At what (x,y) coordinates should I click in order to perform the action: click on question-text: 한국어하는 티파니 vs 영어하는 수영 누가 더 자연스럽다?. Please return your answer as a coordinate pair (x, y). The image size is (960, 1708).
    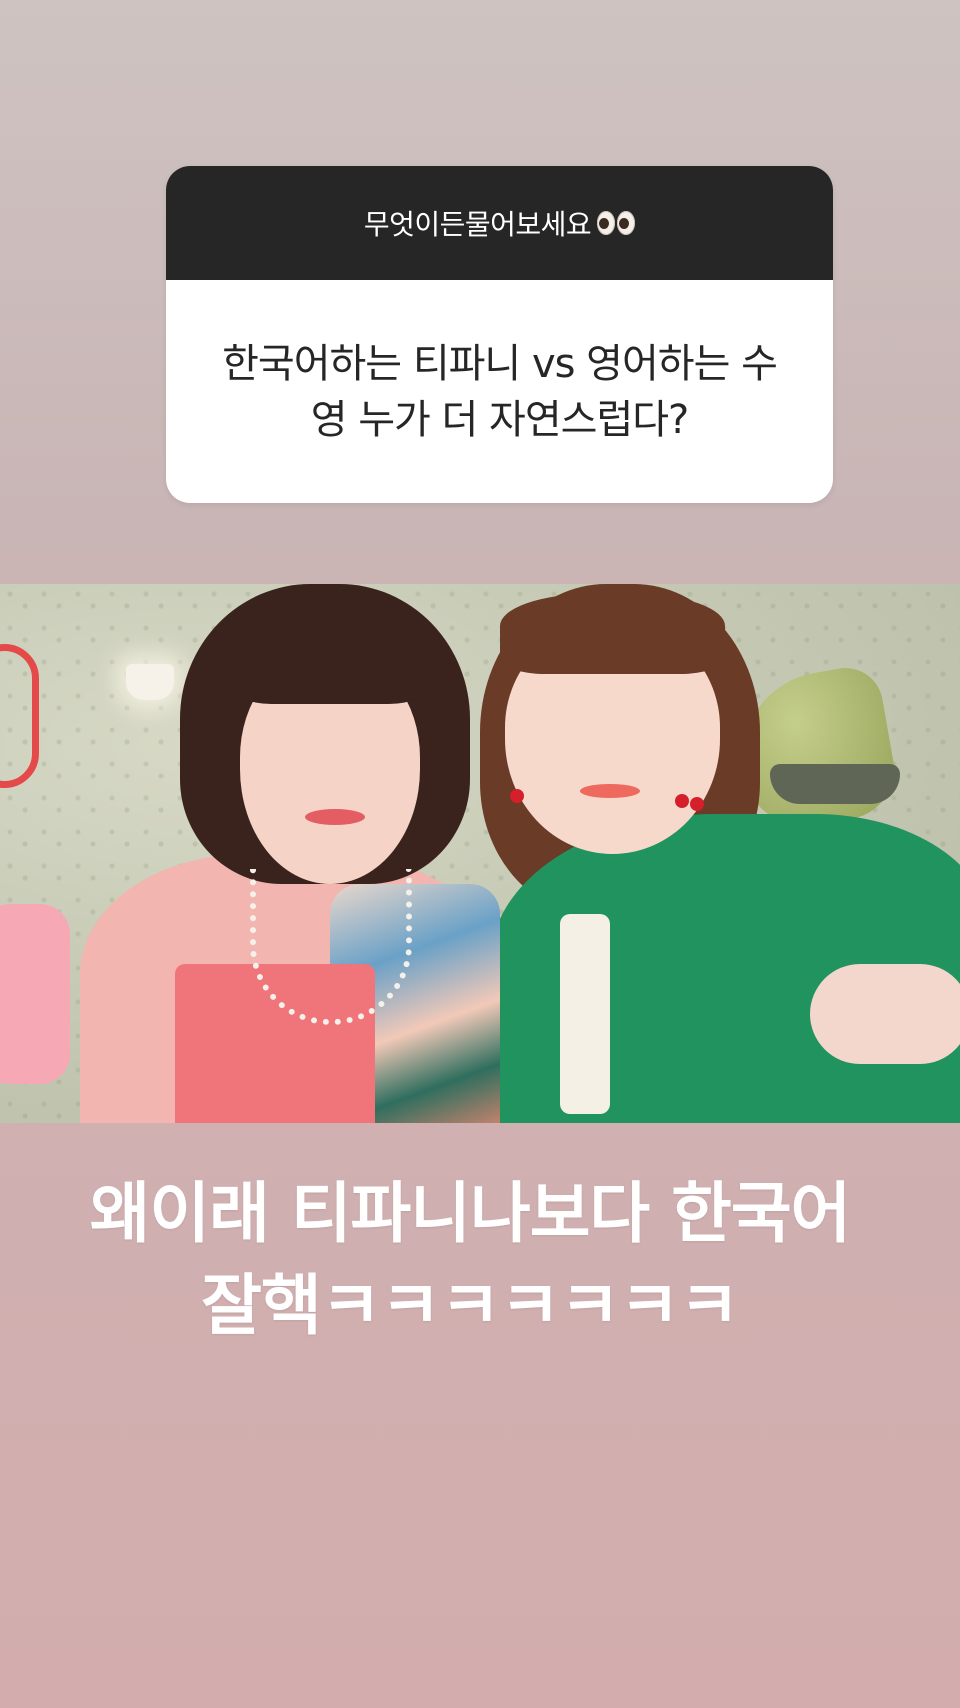
    Looking at the image, I should click on (500, 391).